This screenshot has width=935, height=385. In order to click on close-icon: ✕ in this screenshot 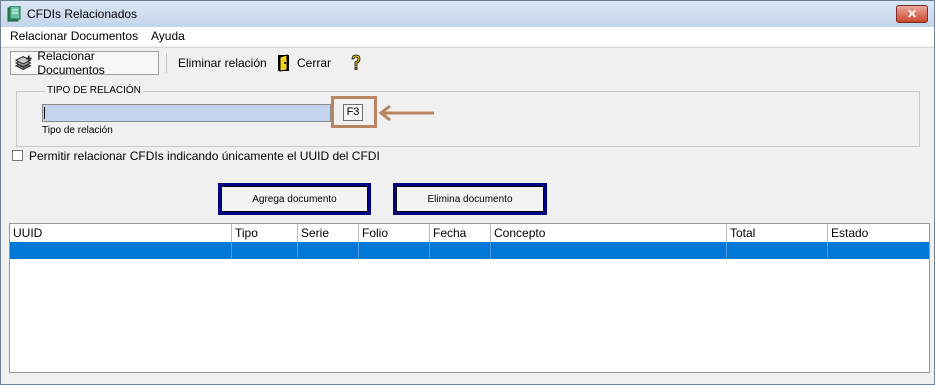, I will do `click(912, 14)`.